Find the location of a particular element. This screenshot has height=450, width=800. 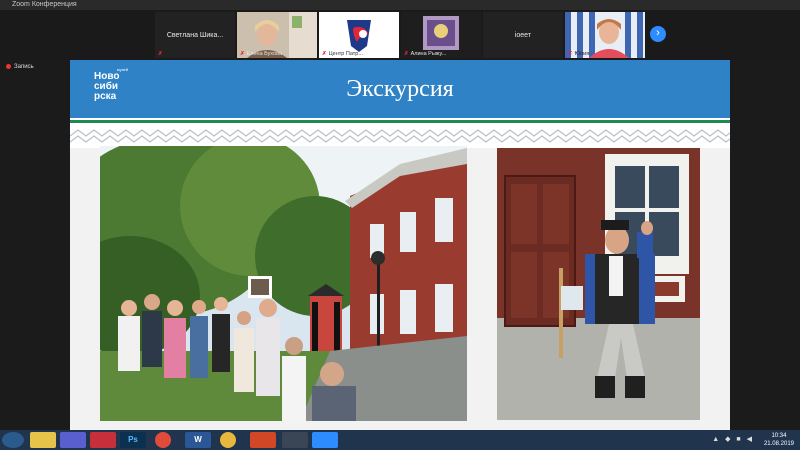

zoom-meeting-icon is located at coordinates (325, 440).